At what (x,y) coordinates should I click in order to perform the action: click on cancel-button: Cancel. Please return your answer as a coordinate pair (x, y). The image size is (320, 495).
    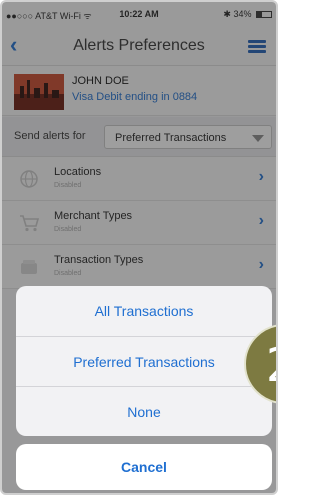
    Looking at the image, I should click on (144, 467).